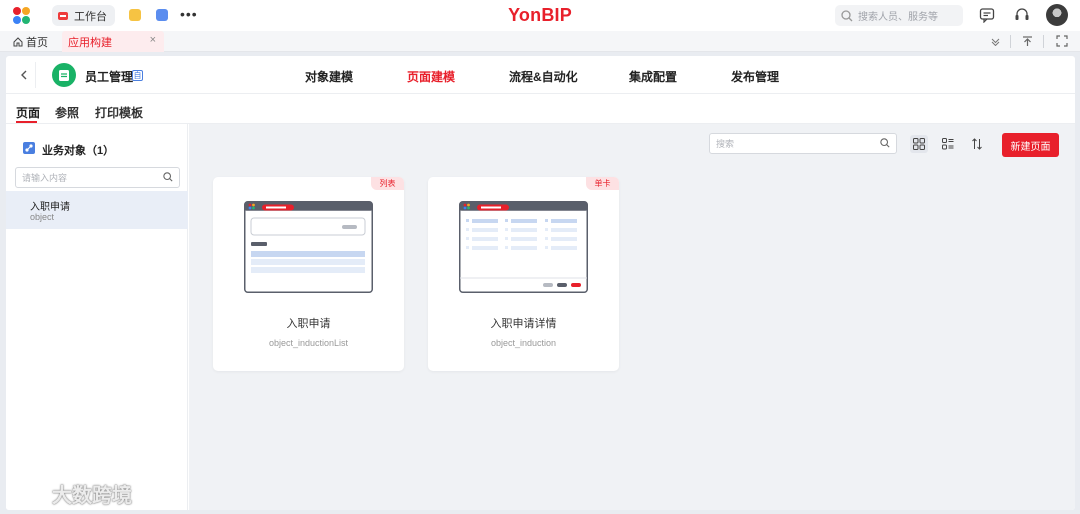 The image size is (1080, 514). What do you see at coordinates (1030, 145) in the screenshot?
I see `new-page-button: 新建页面` at bounding box center [1030, 145].